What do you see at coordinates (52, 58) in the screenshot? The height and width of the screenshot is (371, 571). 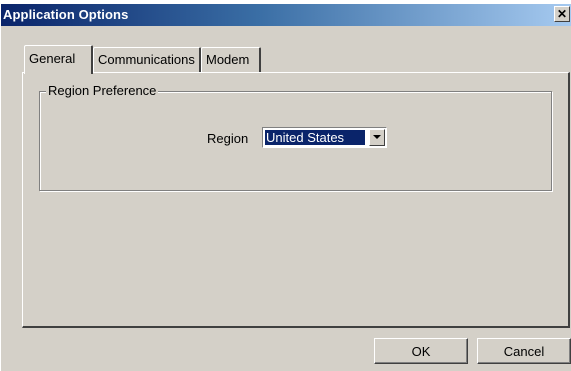 I see `tab-label: General` at bounding box center [52, 58].